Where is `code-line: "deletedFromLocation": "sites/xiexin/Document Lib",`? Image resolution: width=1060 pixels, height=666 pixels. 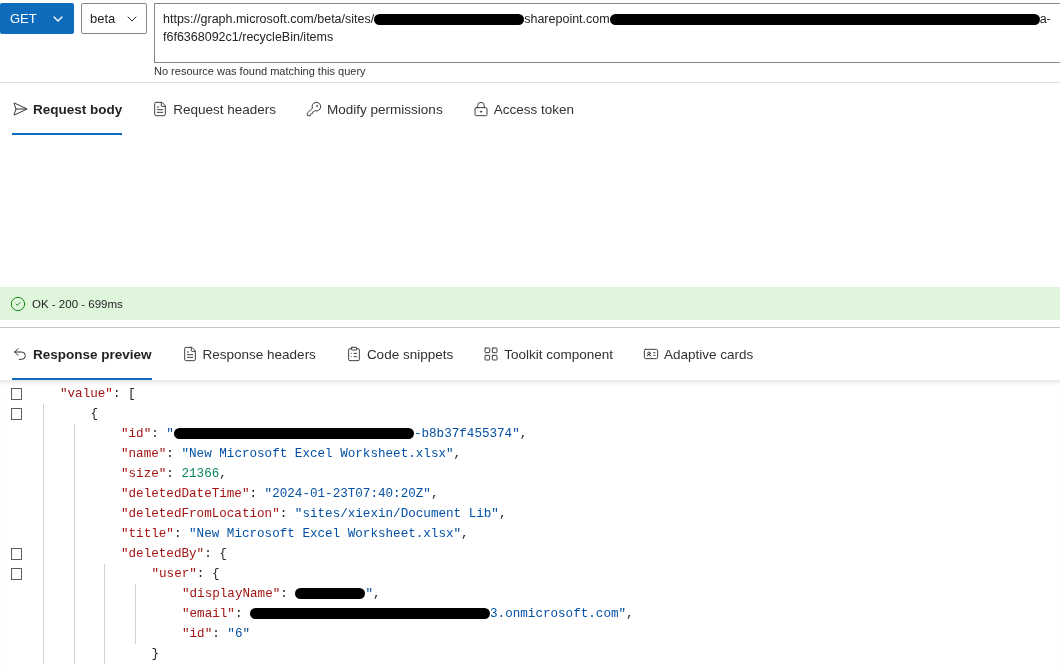
code-line: "deletedFromLocation": "sites/xiexin/Document Lib", is located at coordinates (314, 514).